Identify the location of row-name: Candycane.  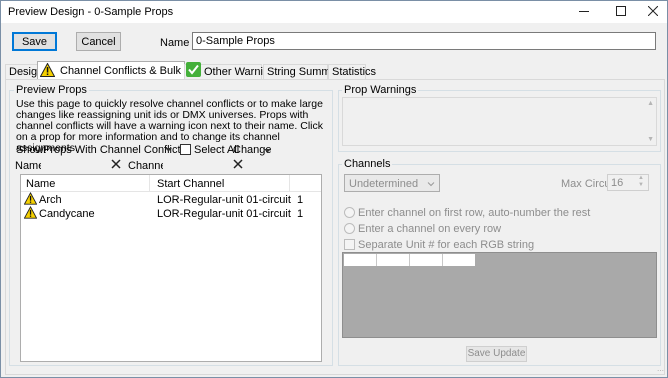
(67, 214).